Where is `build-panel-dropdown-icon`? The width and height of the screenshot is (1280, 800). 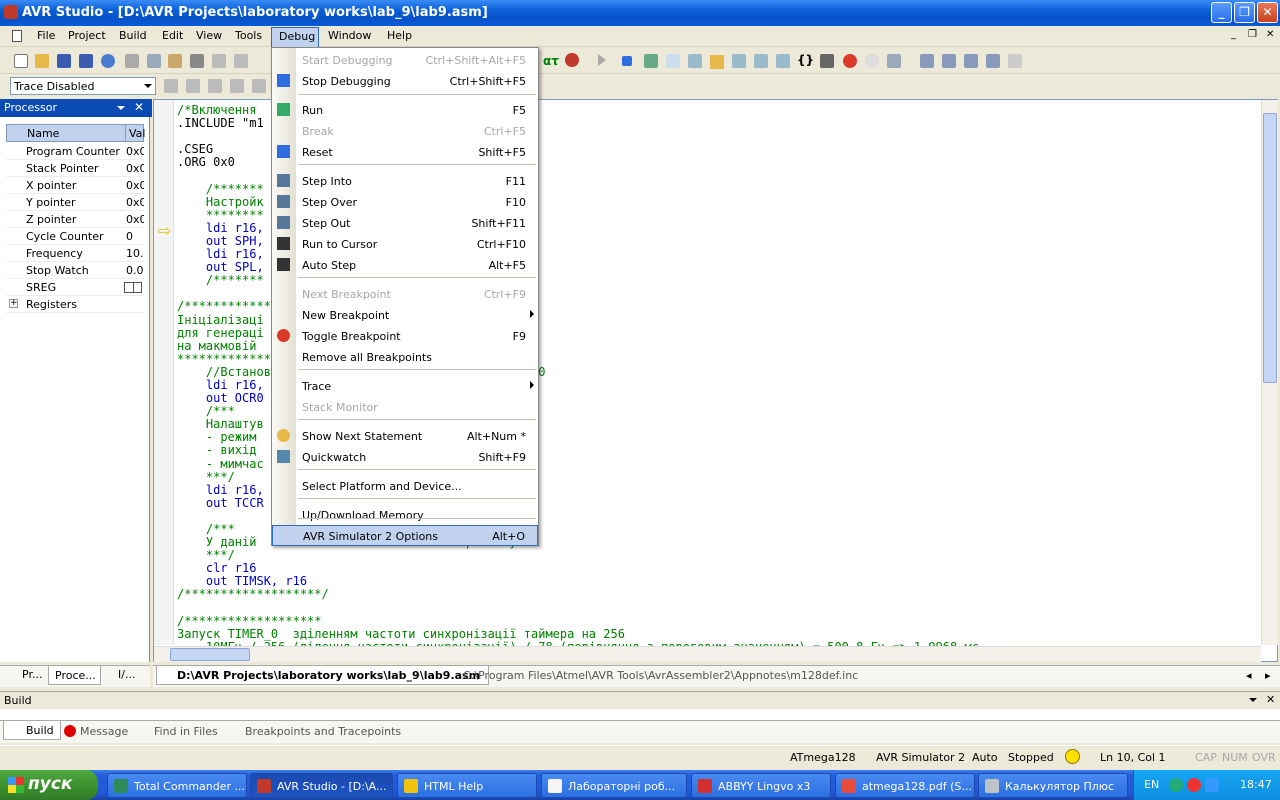 build-panel-dropdown-icon is located at coordinates (1253, 700).